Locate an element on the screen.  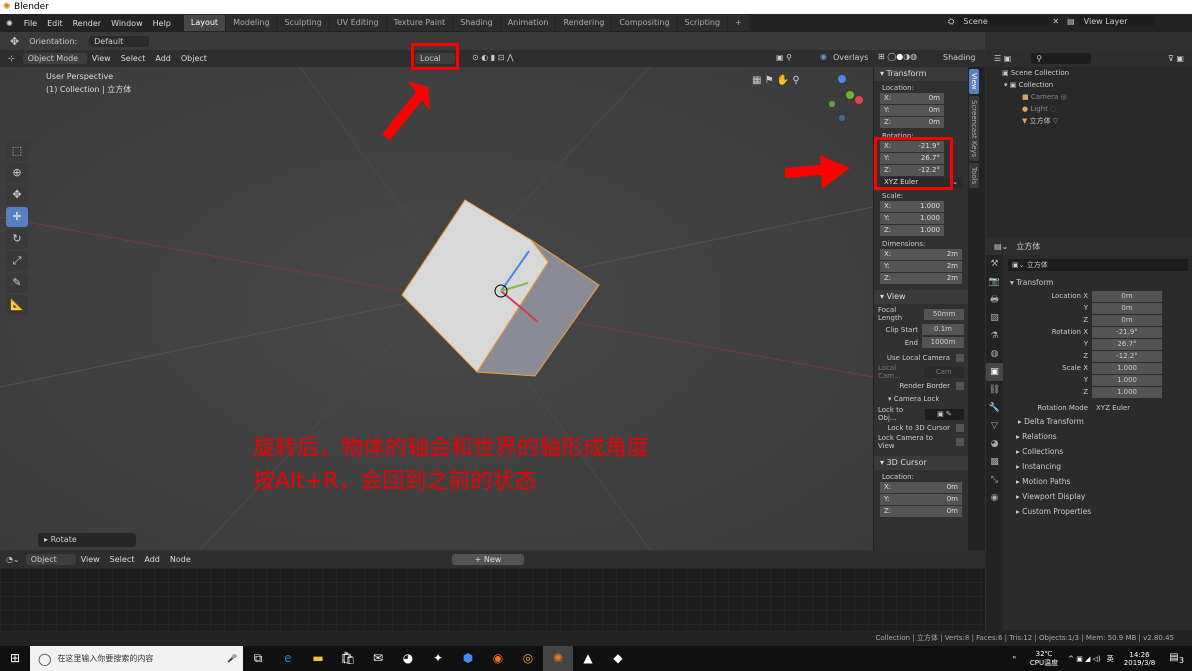
editor-type-icon: ◔⌄ is located at coordinates (13, 559).